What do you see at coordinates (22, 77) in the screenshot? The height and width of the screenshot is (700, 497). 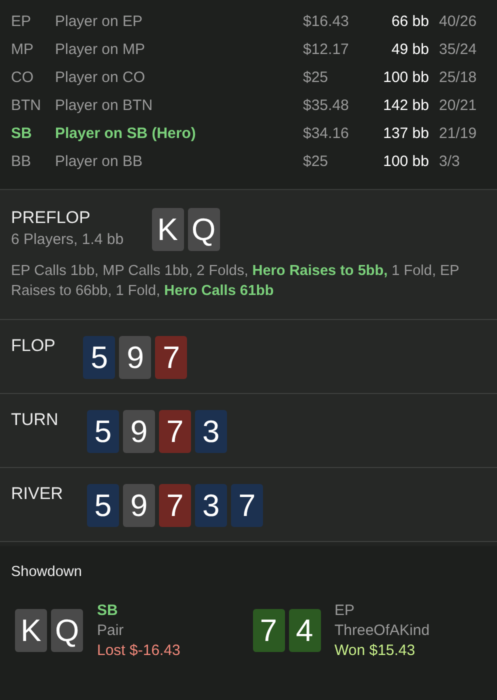 I see `player-position: CO` at bounding box center [22, 77].